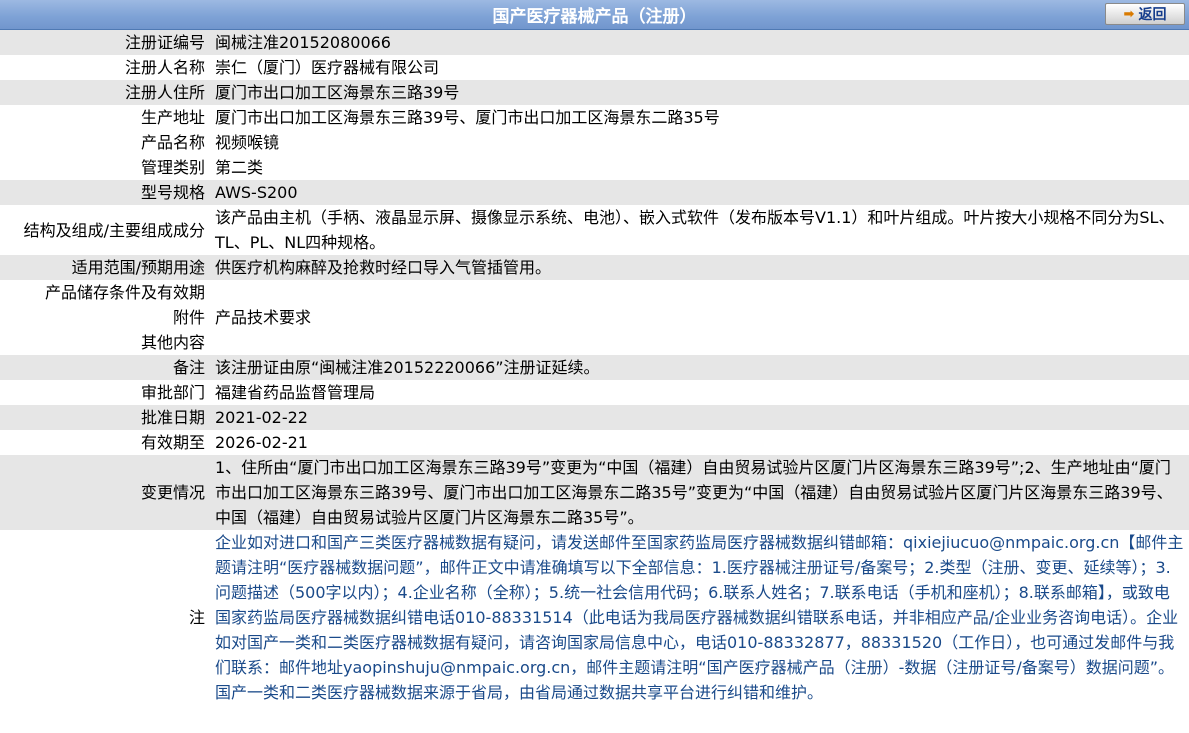  What do you see at coordinates (239, 167) in the screenshot?
I see `row-value: 第二类` at bounding box center [239, 167].